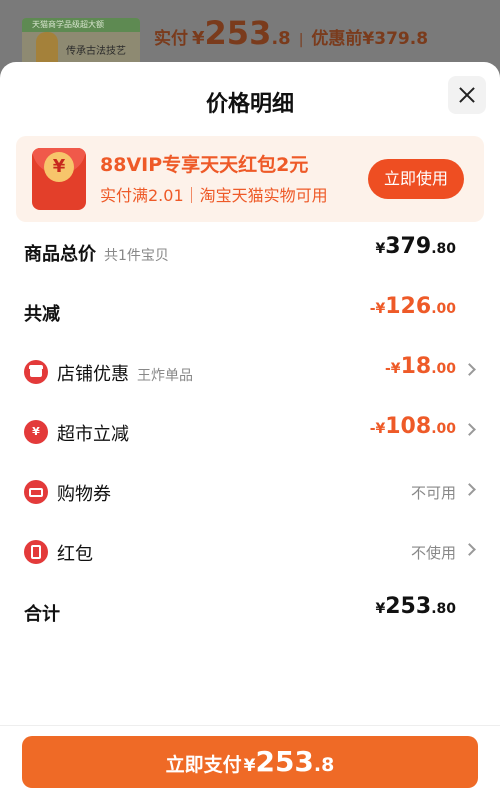 Image resolution: width=500 pixels, height=809 pixels. I want to click on pay-now-label: 立即支付, so click(203, 765).